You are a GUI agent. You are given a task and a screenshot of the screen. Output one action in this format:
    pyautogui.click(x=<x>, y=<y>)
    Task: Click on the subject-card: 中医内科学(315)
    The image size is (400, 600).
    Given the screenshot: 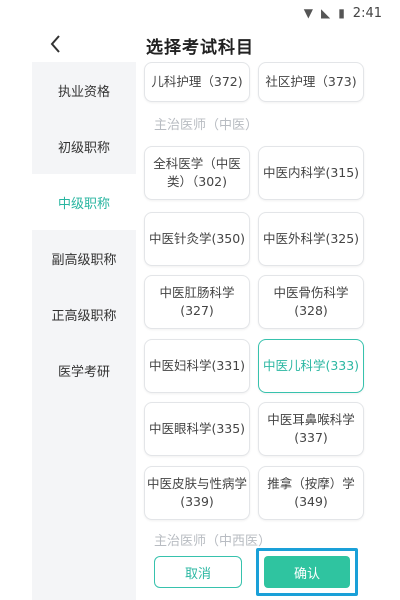 What is the action you would take?
    pyautogui.click(x=311, y=173)
    